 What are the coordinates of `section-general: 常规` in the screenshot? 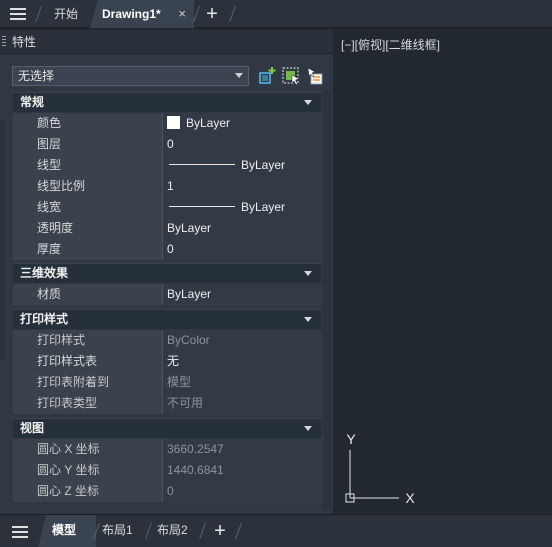 It's located at (167, 102).